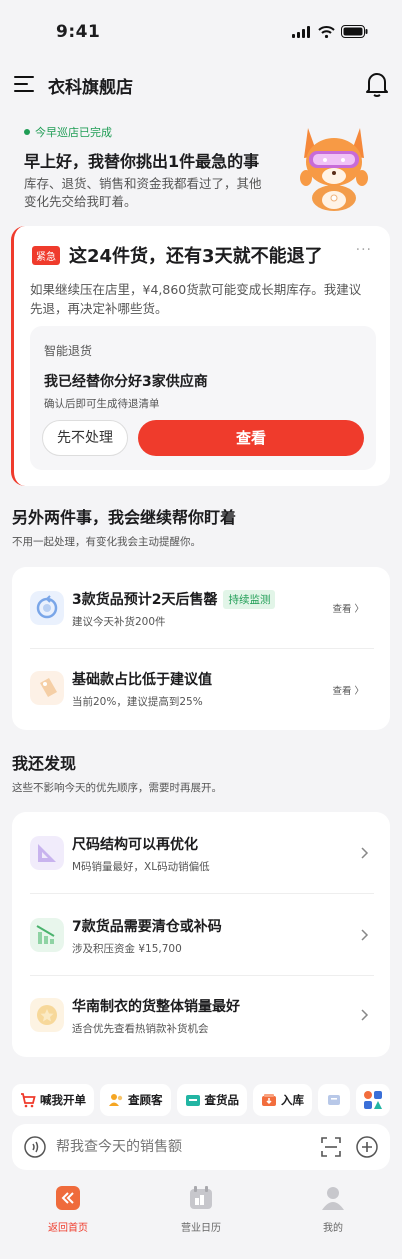  What do you see at coordinates (201, 31) in the screenshot?
I see `status-bar: 9:41` at bounding box center [201, 31].